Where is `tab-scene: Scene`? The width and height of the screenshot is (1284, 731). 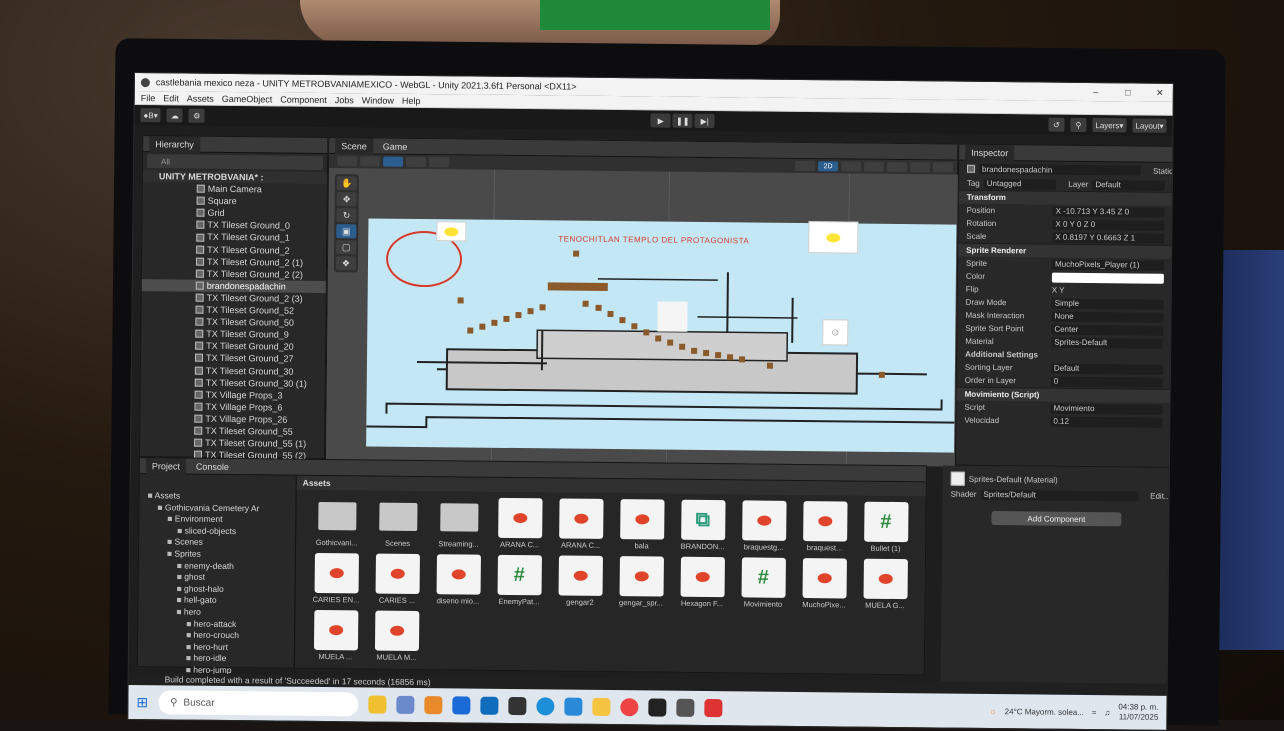
tab-scene: Scene is located at coordinates (354, 146).